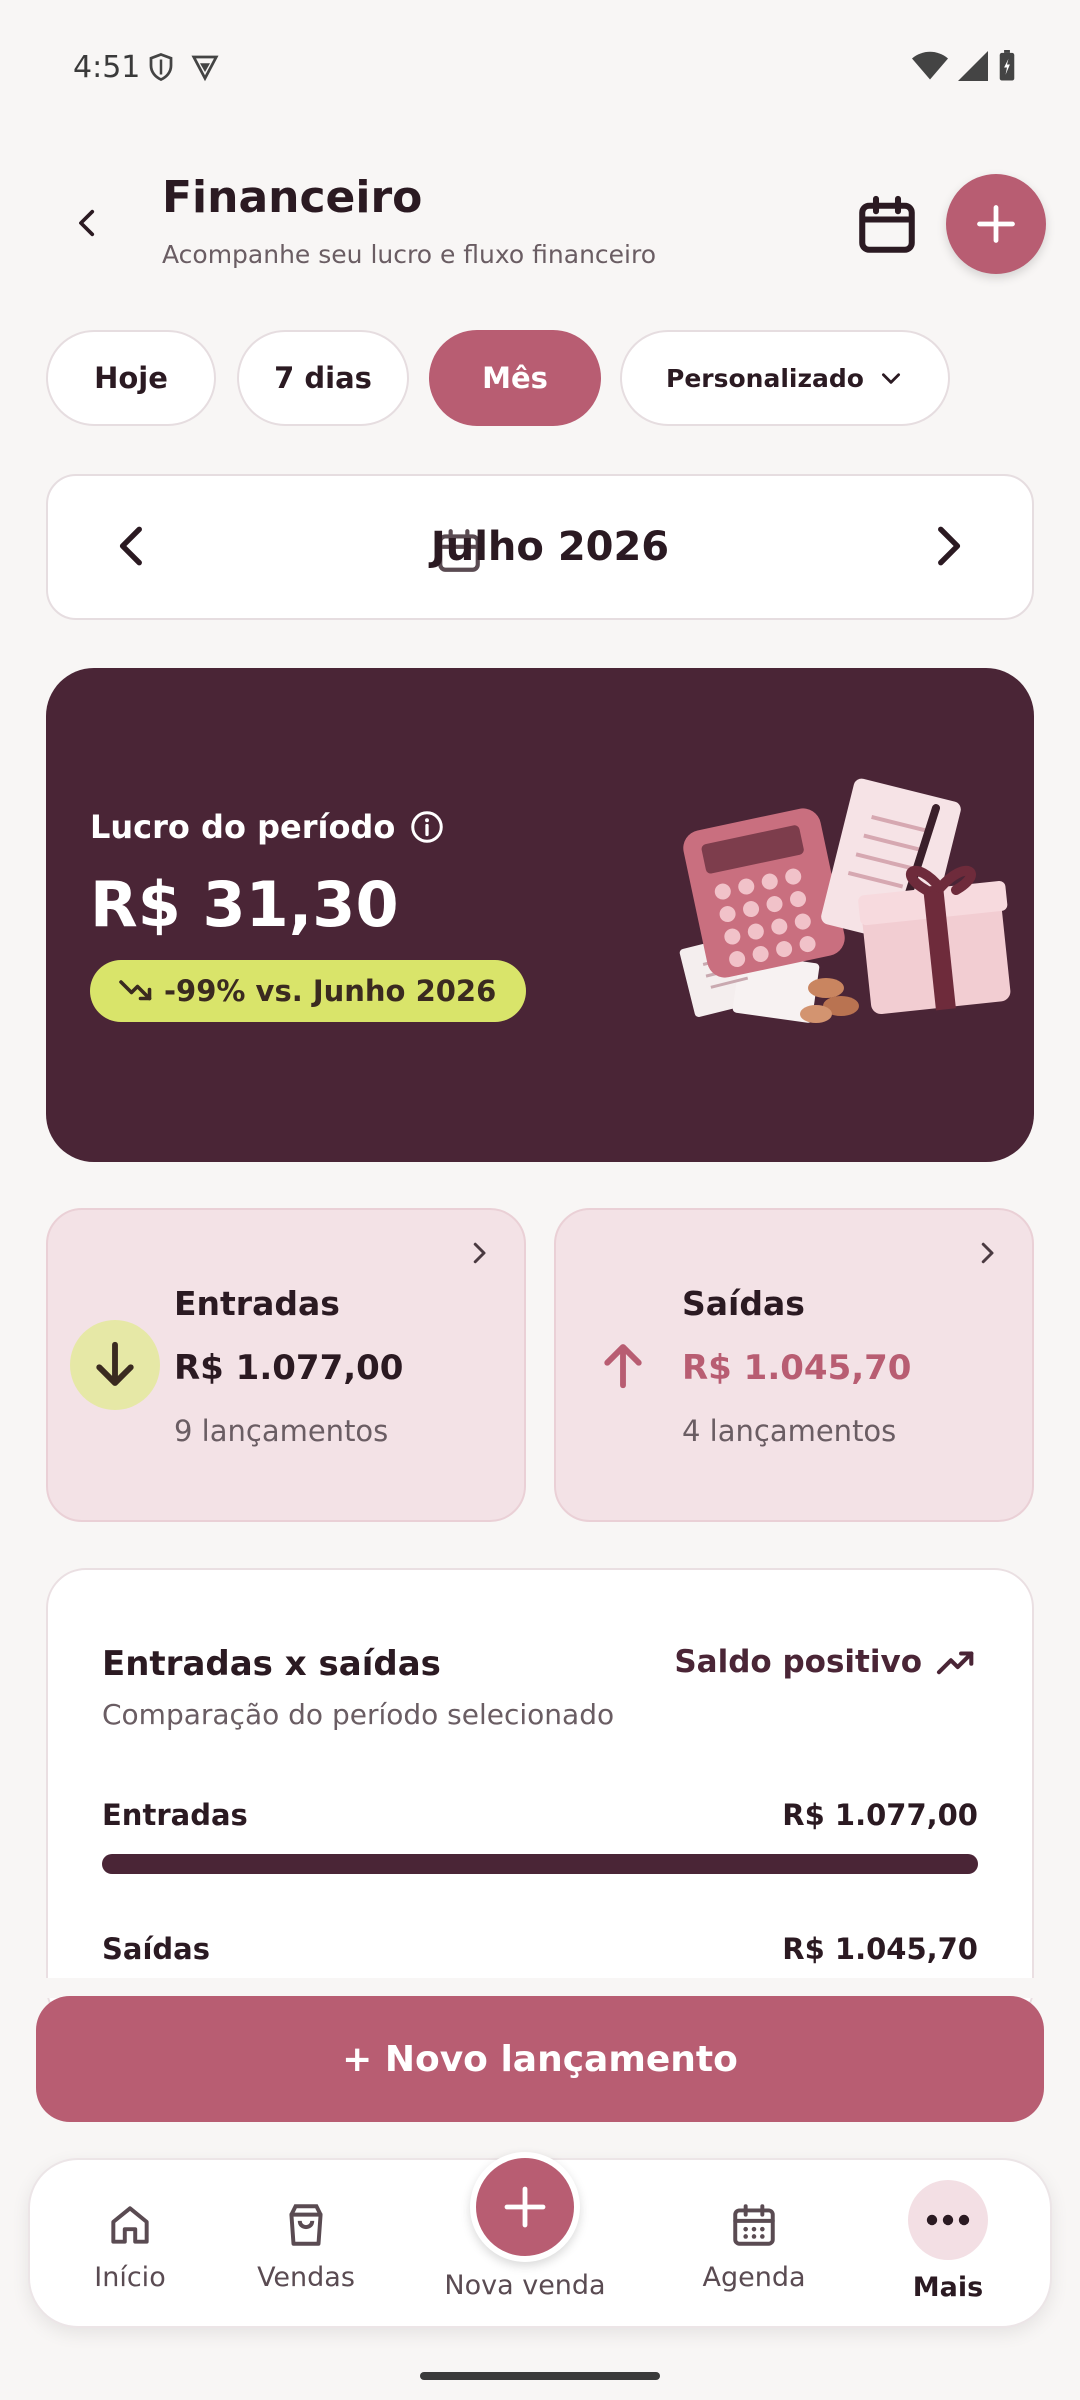  Describe the element at coordinates (289, 1368) in the screenshot. I see `income-value: R$ 1.077,00` at that location.